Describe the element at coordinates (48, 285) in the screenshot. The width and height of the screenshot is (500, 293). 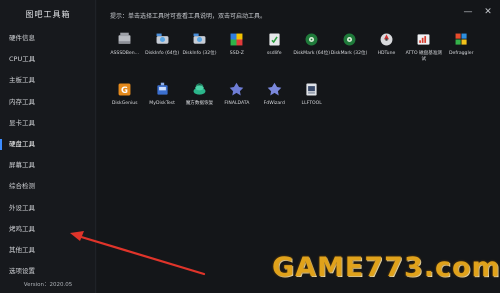
I see `version-label: Version：2020.05` at that location.